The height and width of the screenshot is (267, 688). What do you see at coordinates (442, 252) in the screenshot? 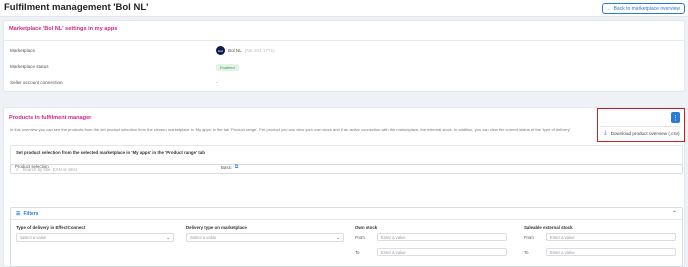
I see `own-stock-to-input: Enter a value` at bounding box center [442, 252].